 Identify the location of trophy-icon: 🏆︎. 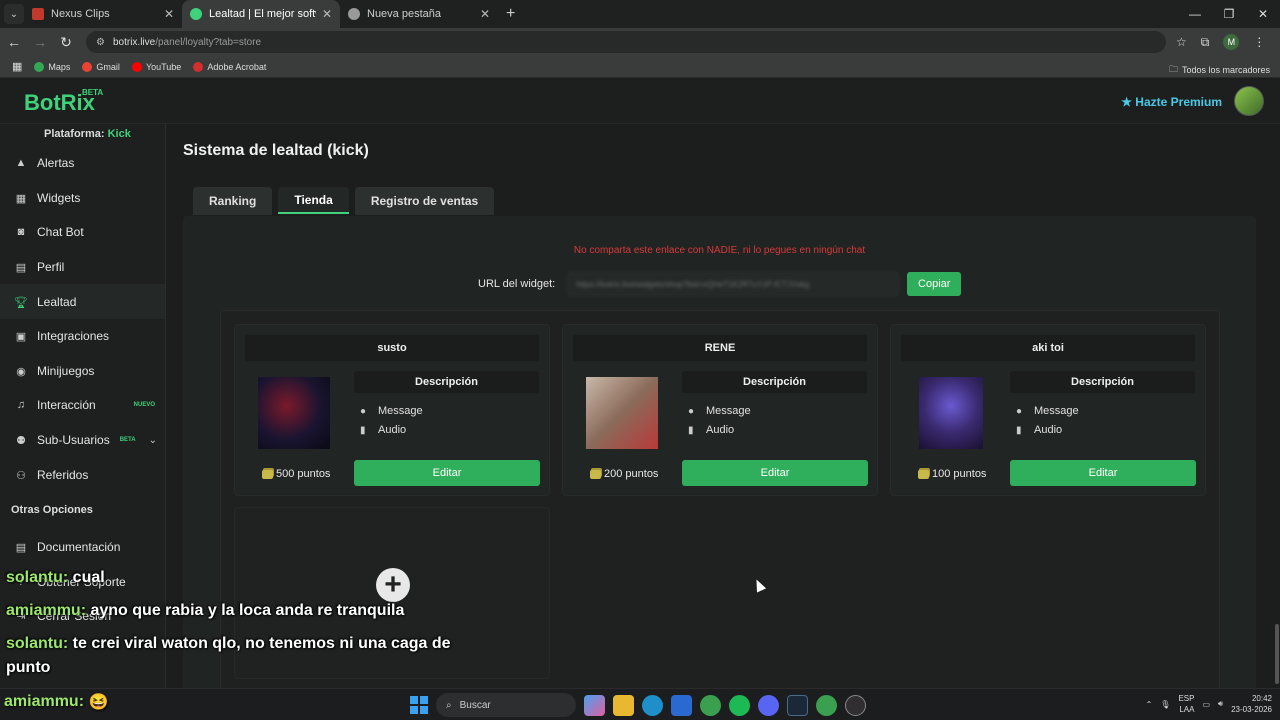
(21, 302).